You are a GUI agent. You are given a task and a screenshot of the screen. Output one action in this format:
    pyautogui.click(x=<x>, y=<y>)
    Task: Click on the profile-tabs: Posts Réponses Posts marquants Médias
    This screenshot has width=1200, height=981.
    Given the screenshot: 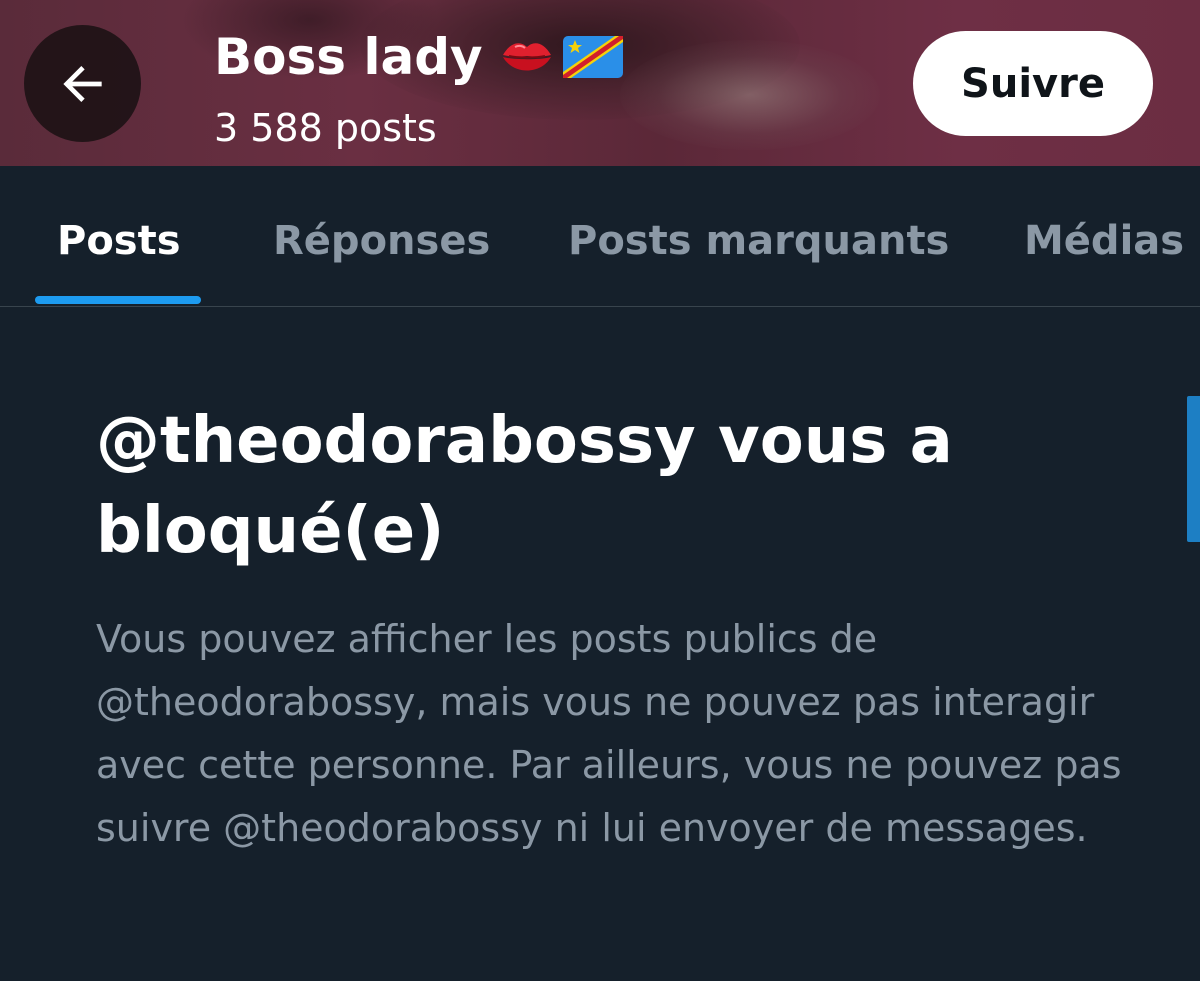 What is the action you would take?
    pyautogui.click(x=600, y=236)
    